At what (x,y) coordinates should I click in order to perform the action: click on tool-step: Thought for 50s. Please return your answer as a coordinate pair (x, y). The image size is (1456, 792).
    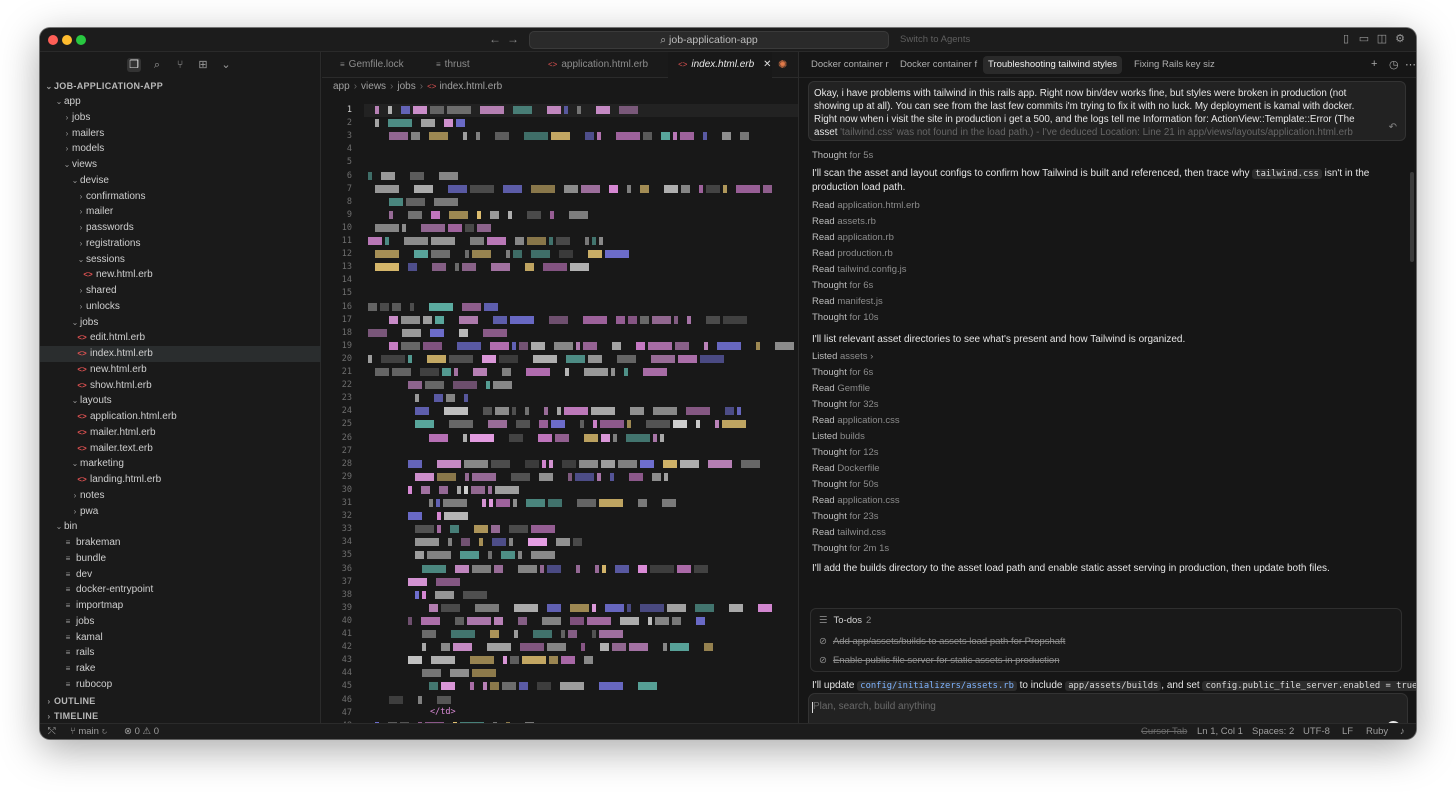
    Looking at the image, I should click on (845, 484).